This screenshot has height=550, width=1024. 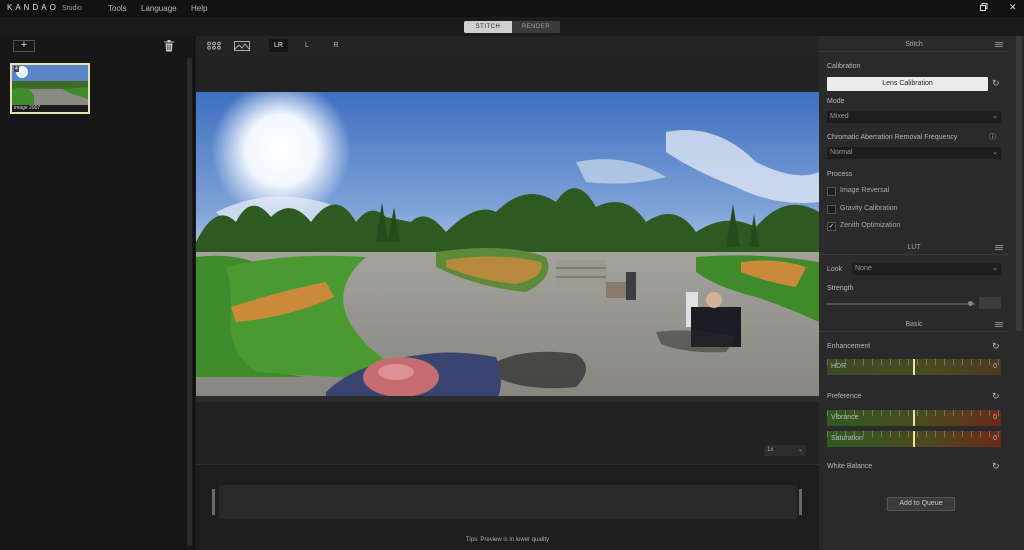 What do you see at coordinates (995, 417) in the screenshot?
I see `vibrance-value: 0` at bounding box center [995, 417].